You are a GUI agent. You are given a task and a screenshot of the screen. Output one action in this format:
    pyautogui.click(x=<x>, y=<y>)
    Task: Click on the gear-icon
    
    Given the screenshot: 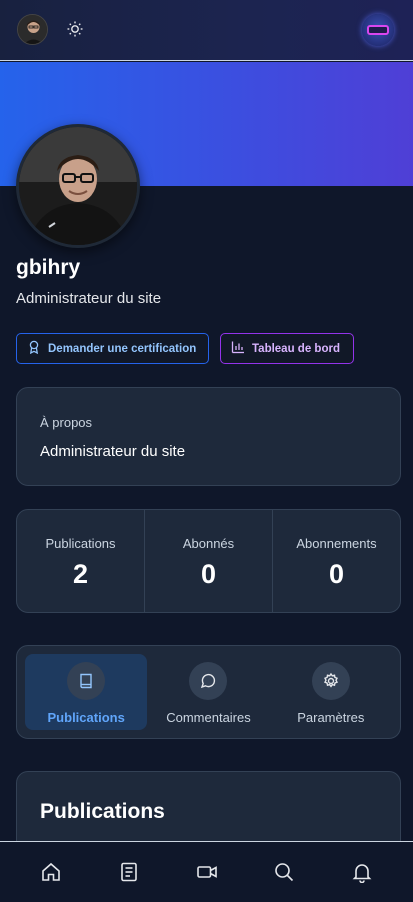 What is the action you would take?
    pyautogui.click(x=330, y=681)
    